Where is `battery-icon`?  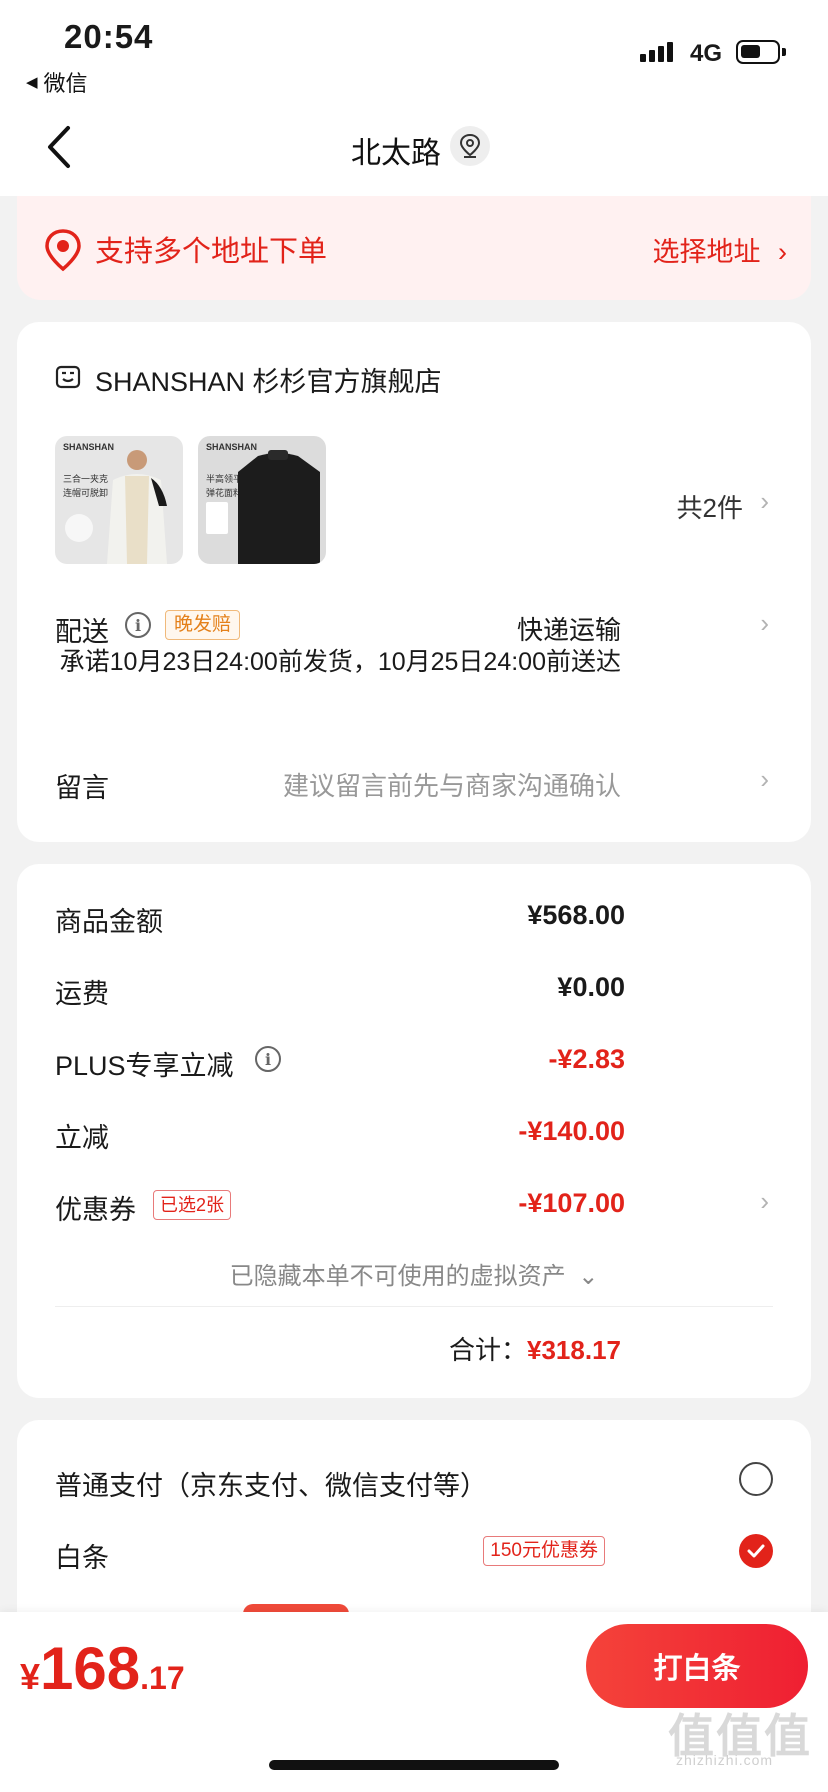
battery-icon is located at coordinates (761, 52).